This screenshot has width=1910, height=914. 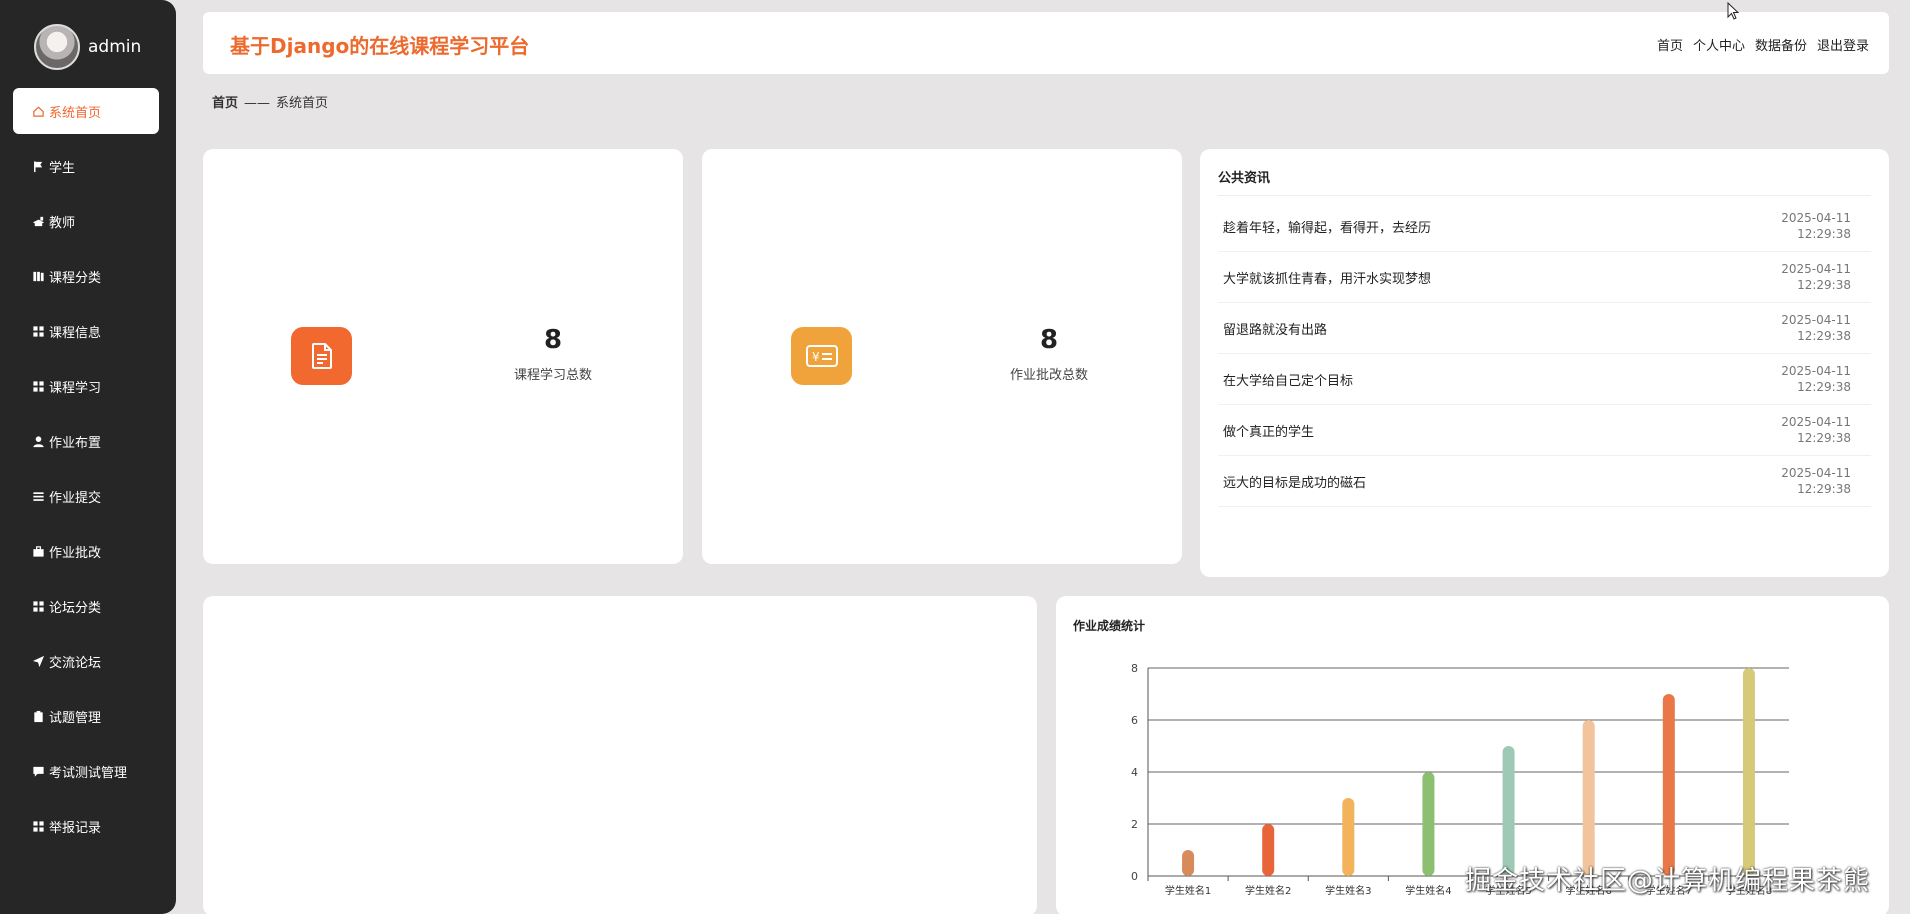 What do you see at coordinates (1781, 44) in the screenshot?
I see `data-backup-link: 数据备份` at bounding box center [1781, 44].